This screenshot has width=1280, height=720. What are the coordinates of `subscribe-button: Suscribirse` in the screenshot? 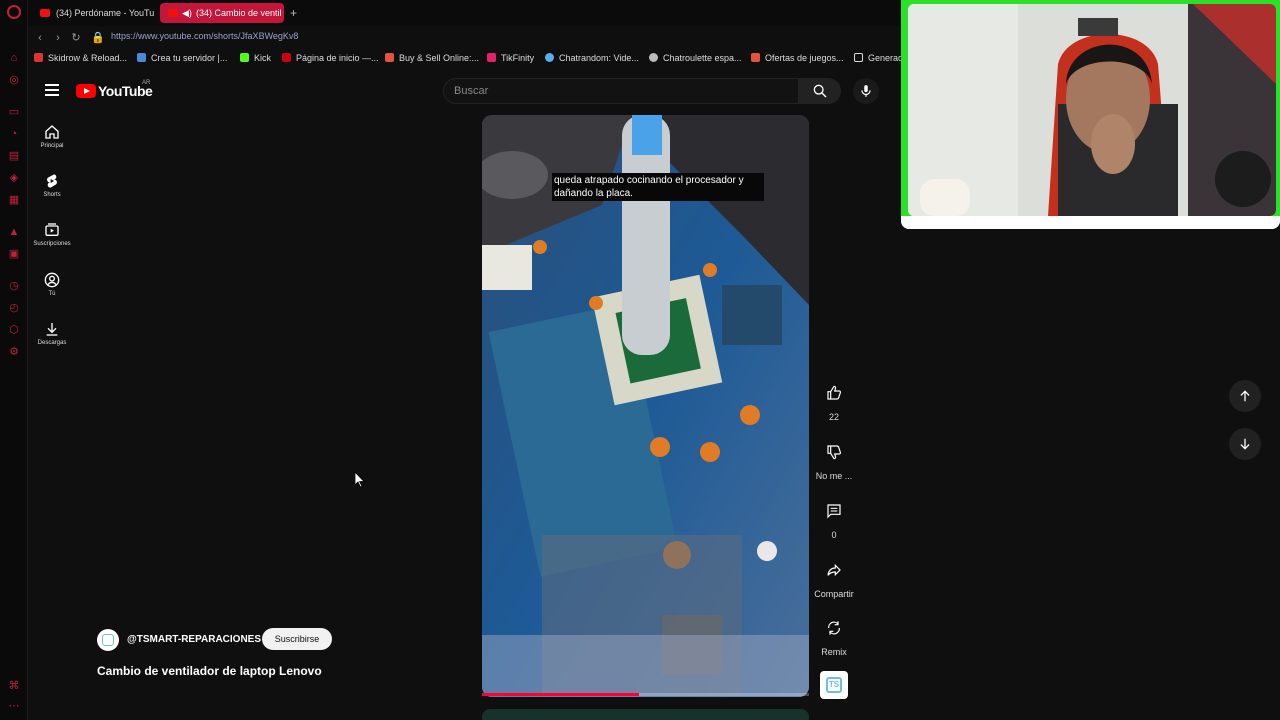 It's located at (297, 639).